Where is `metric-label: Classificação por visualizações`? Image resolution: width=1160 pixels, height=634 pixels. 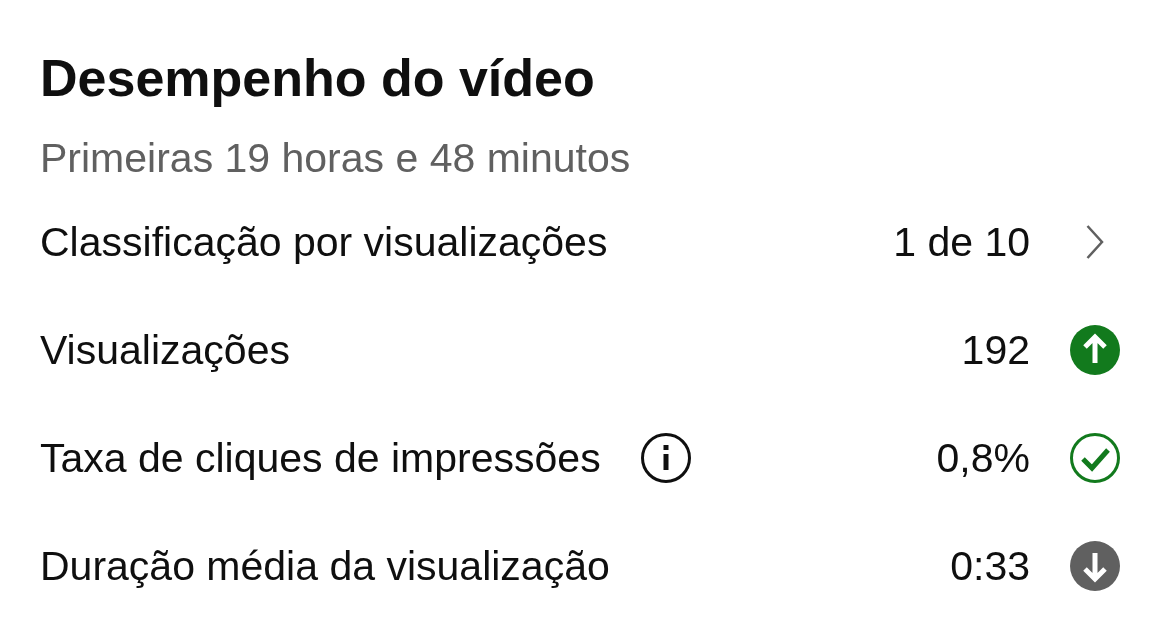
metric-label: Classificação por visualizações is located at coordinates (324, 242).